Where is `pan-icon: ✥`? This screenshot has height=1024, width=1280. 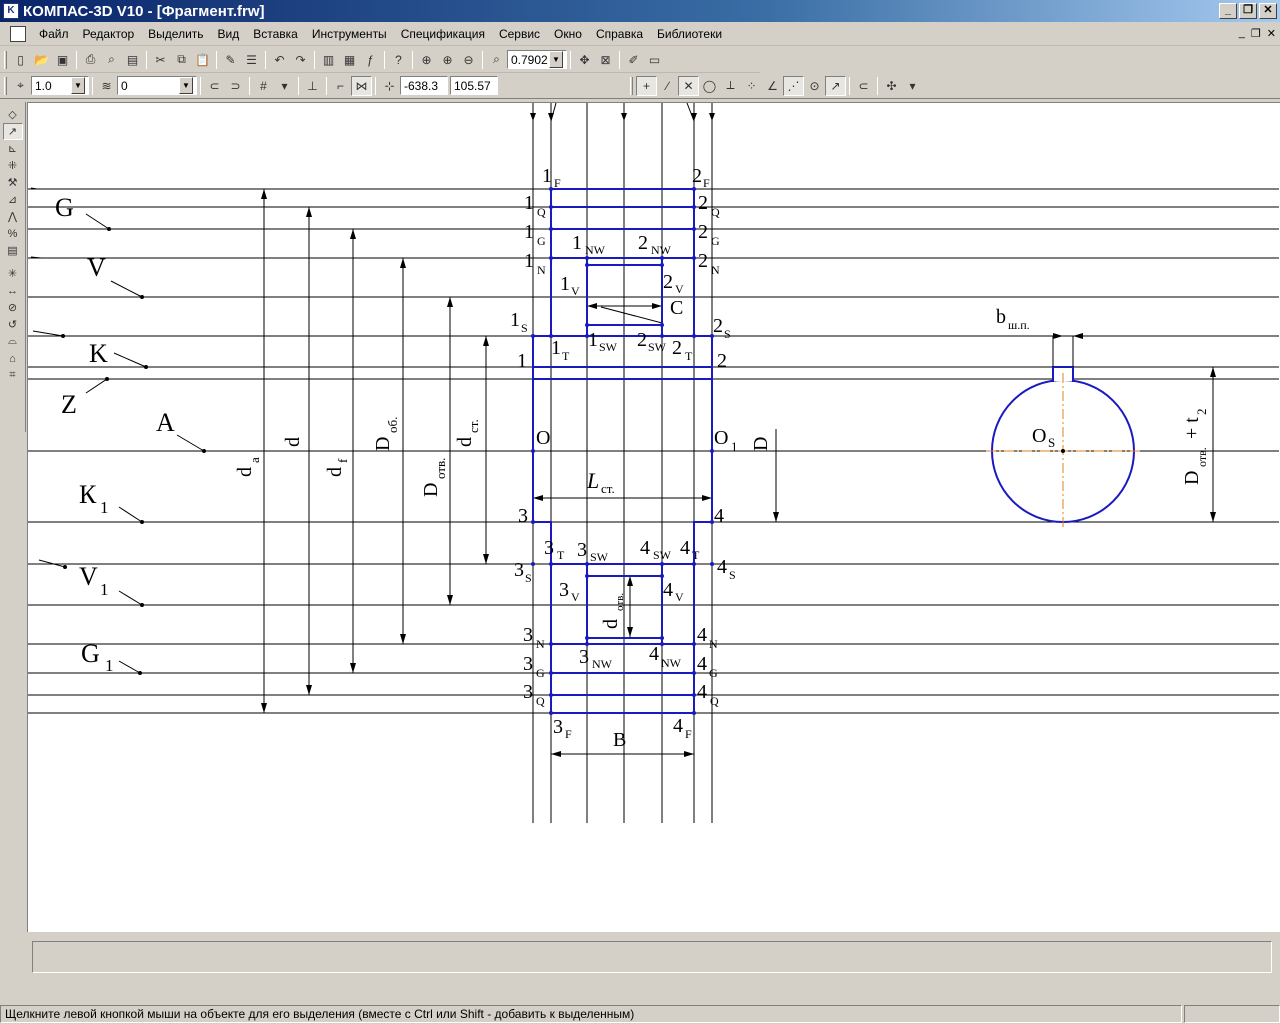
pan-icon: ✥ is located at coordinates (584, 60).